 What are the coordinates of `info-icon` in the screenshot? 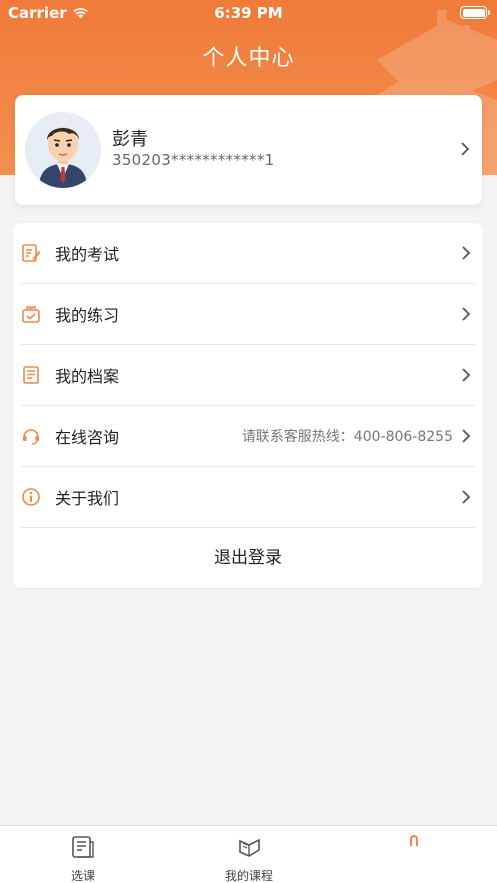 It's located at (31, 497).